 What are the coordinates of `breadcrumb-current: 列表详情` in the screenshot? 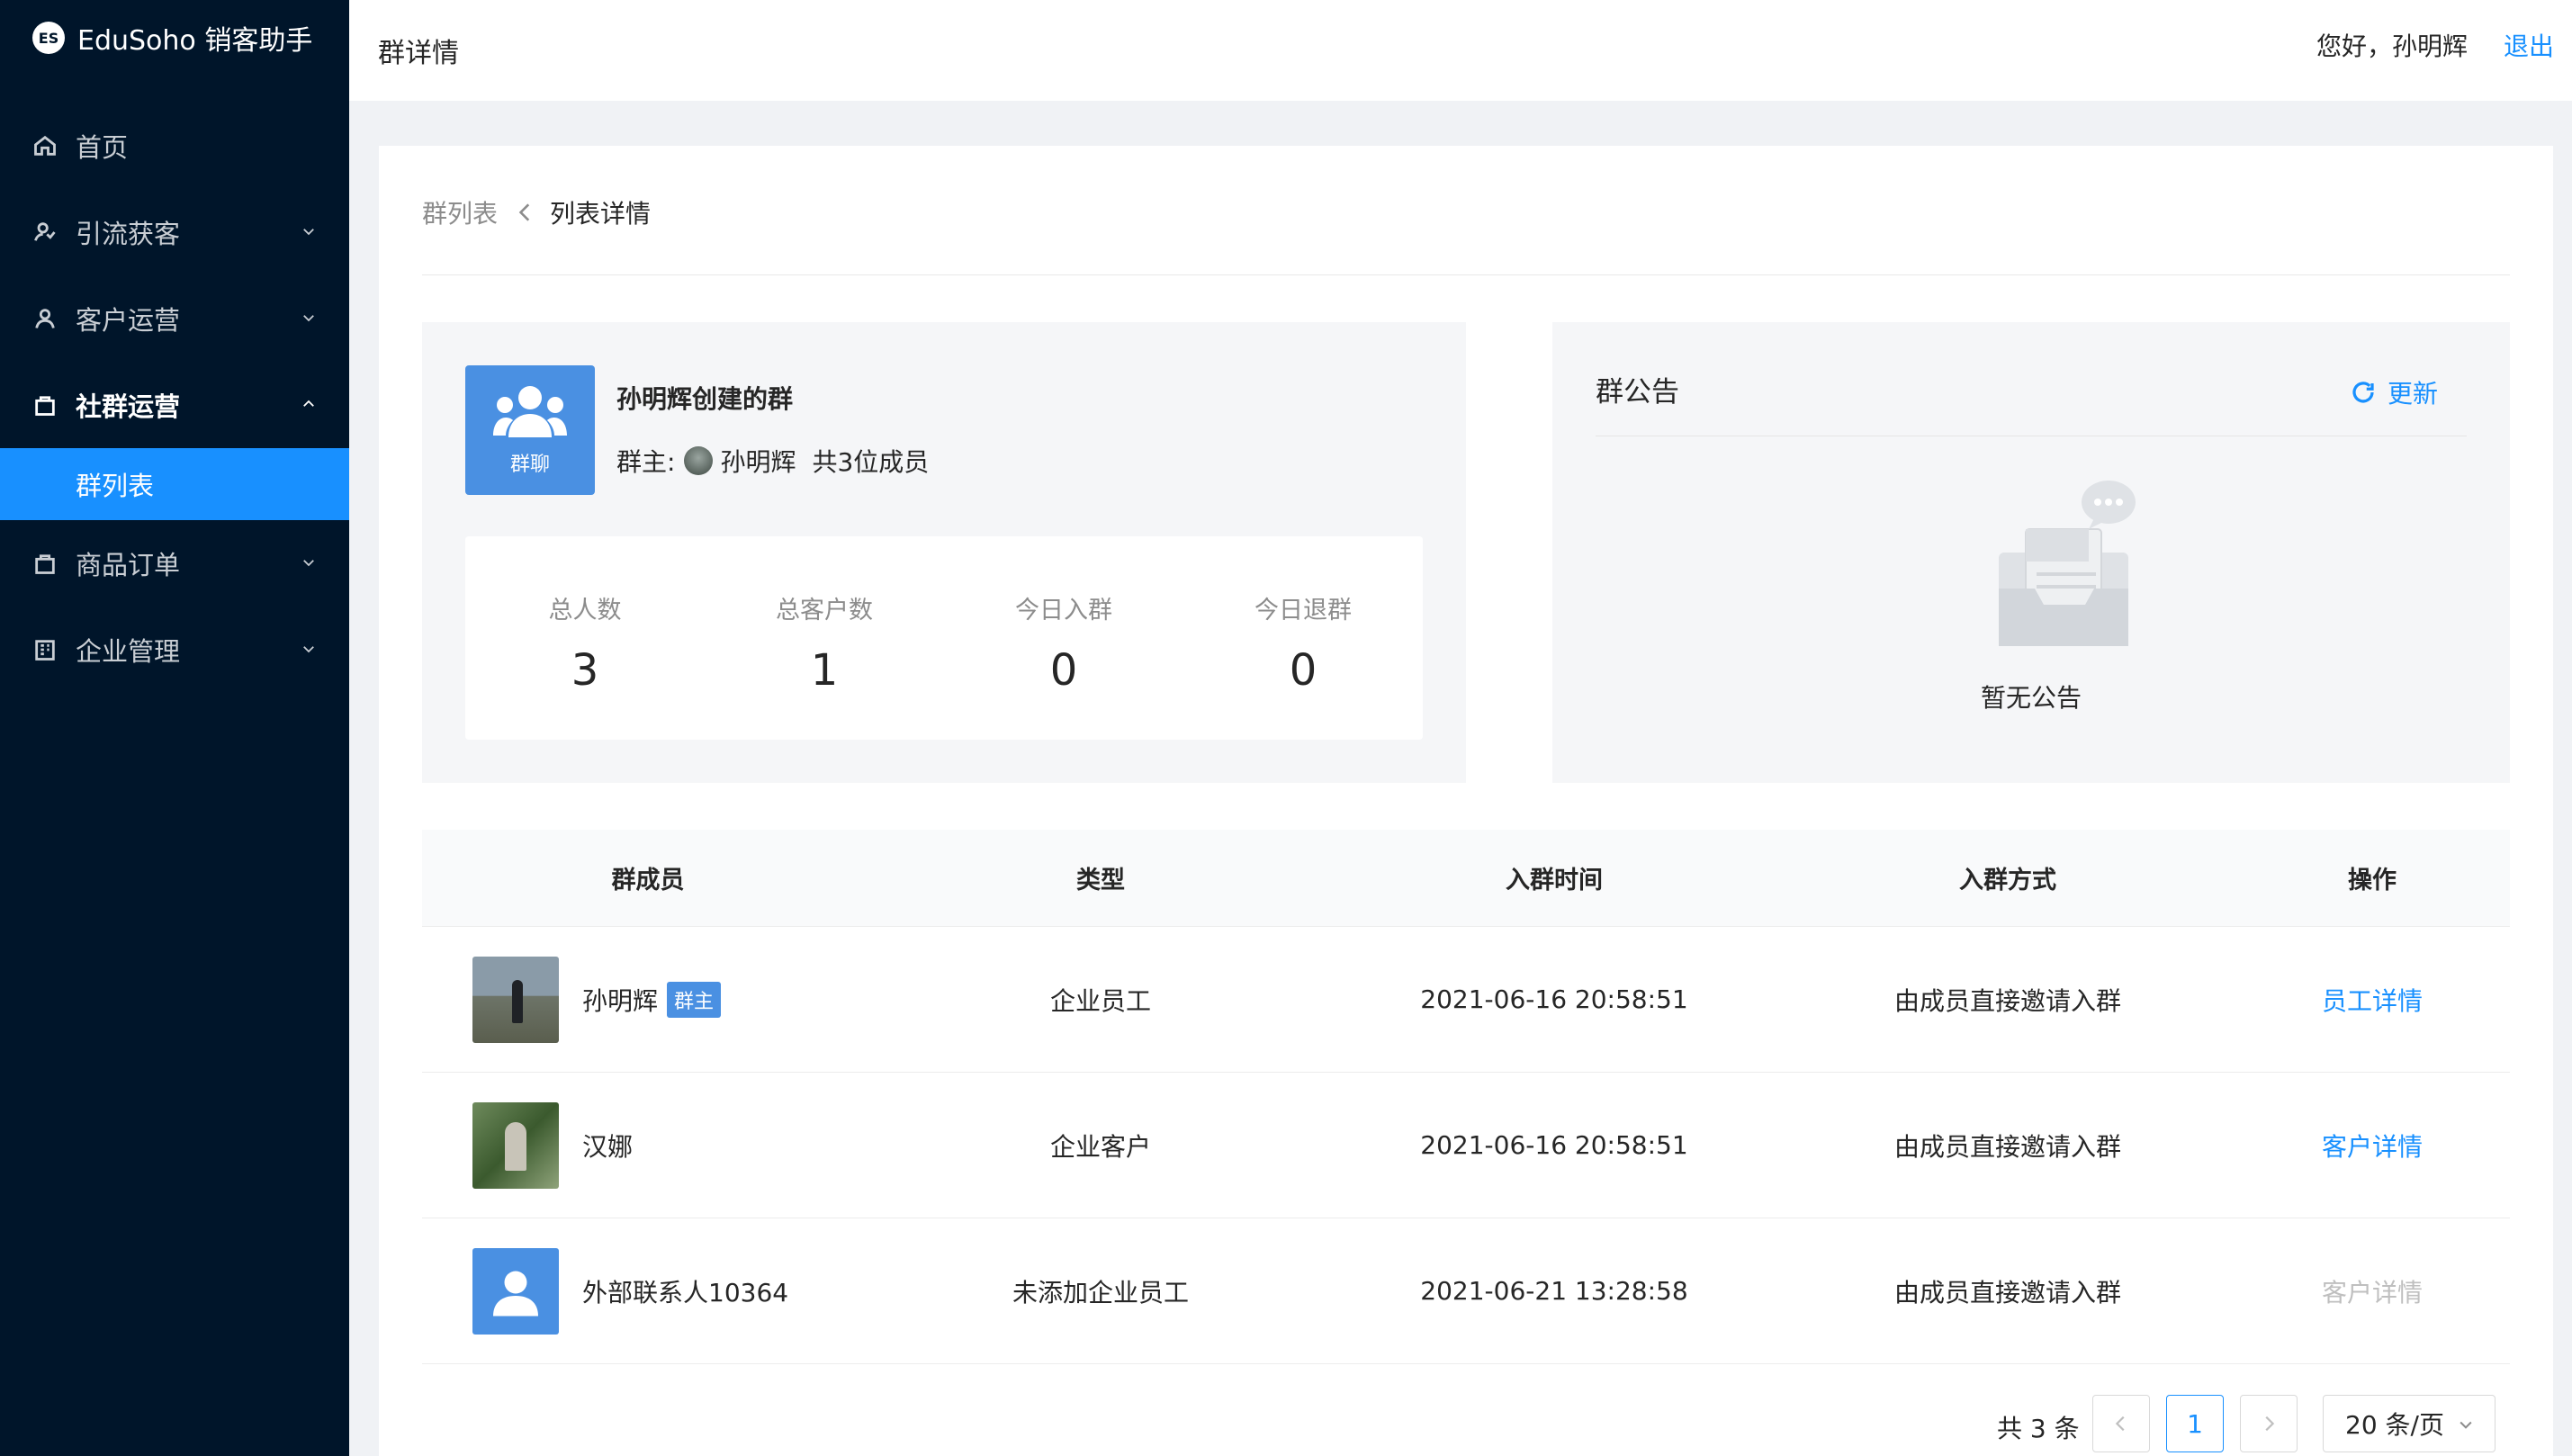 It's located at (601, 214).